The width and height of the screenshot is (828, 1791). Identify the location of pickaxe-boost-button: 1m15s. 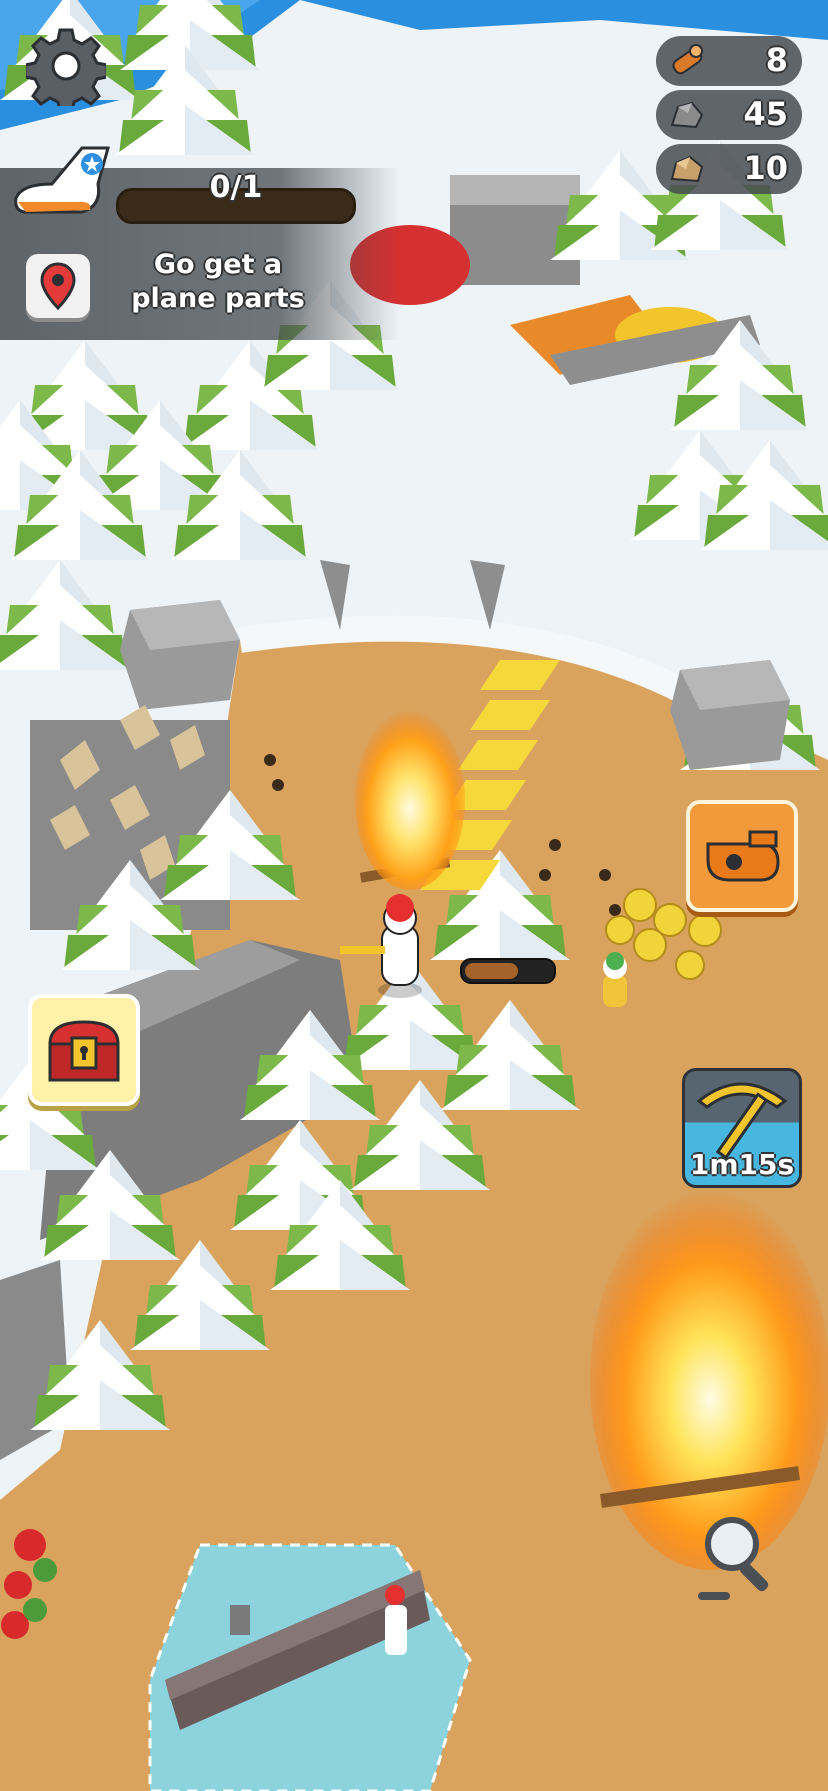
(742, 1128).